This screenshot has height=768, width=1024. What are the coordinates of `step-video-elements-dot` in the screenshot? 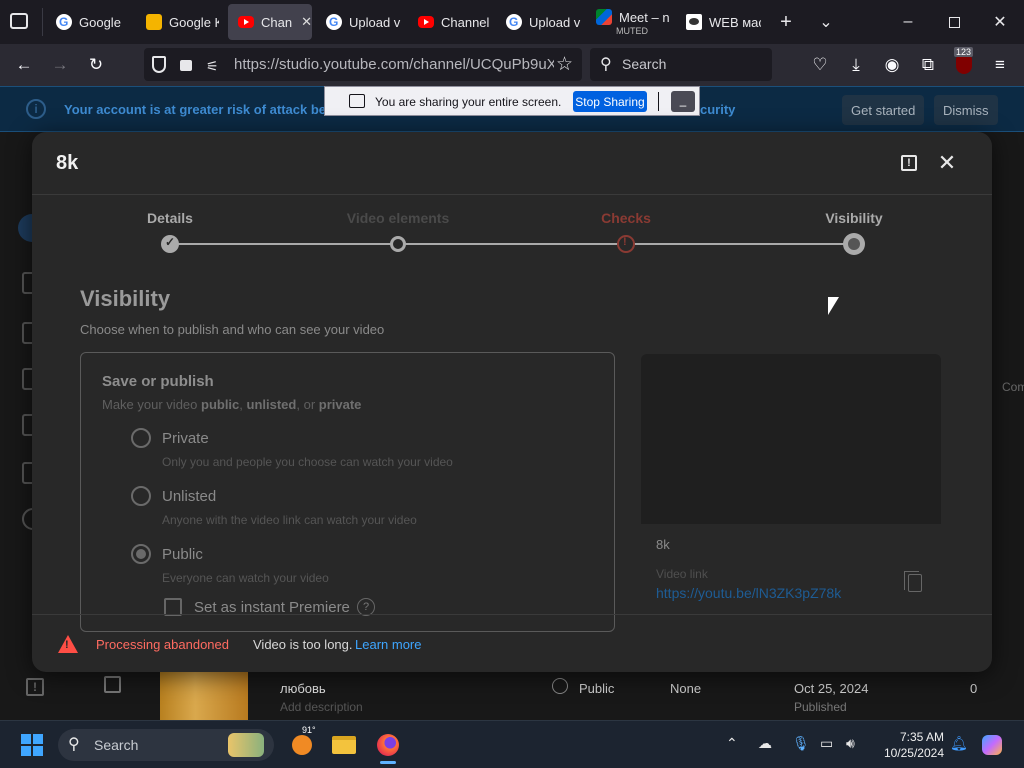 It's located at (398, 244).